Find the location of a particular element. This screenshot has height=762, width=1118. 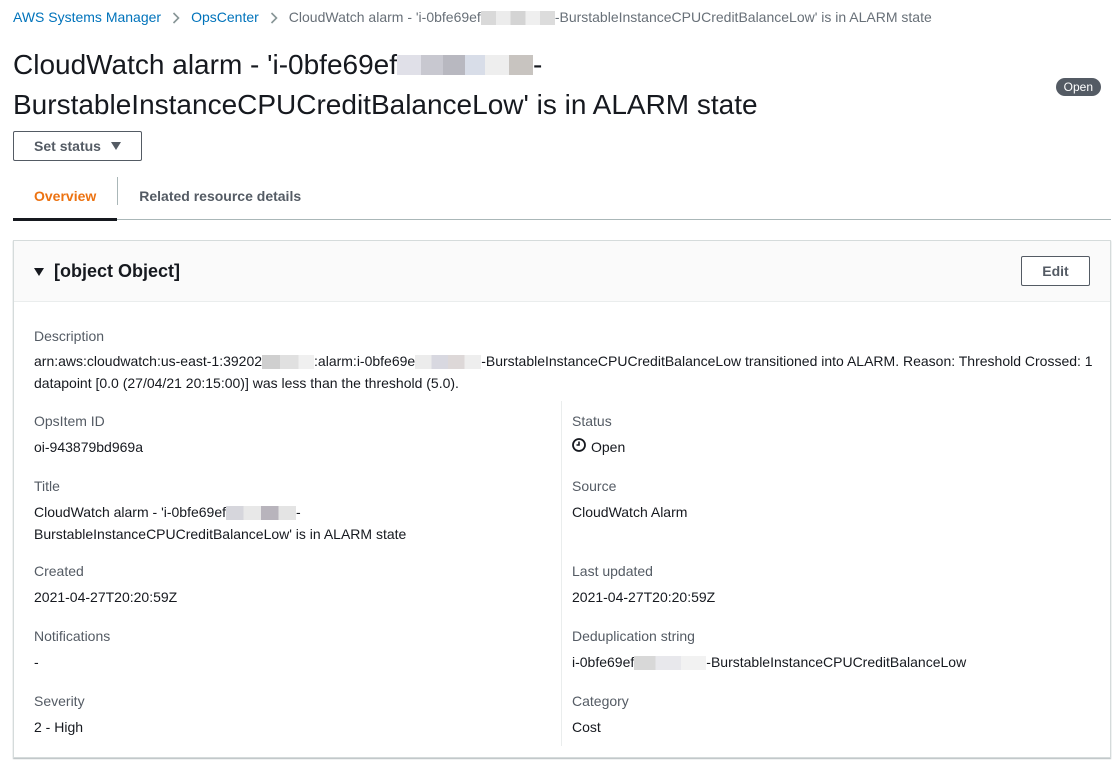

dedup-value-prefix: i-0bfe69ef is located at coordinates (603, 662).